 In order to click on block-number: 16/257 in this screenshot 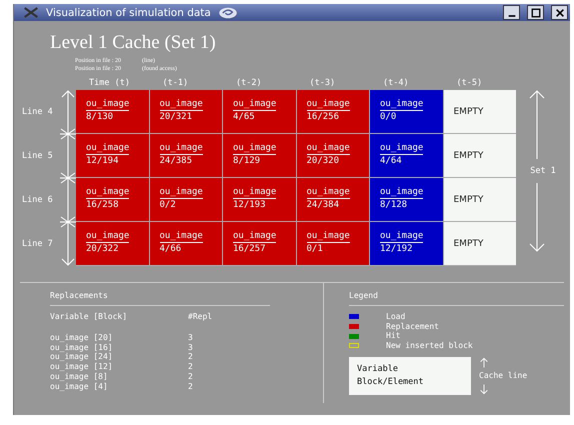, I will do `click(250, 249)`.